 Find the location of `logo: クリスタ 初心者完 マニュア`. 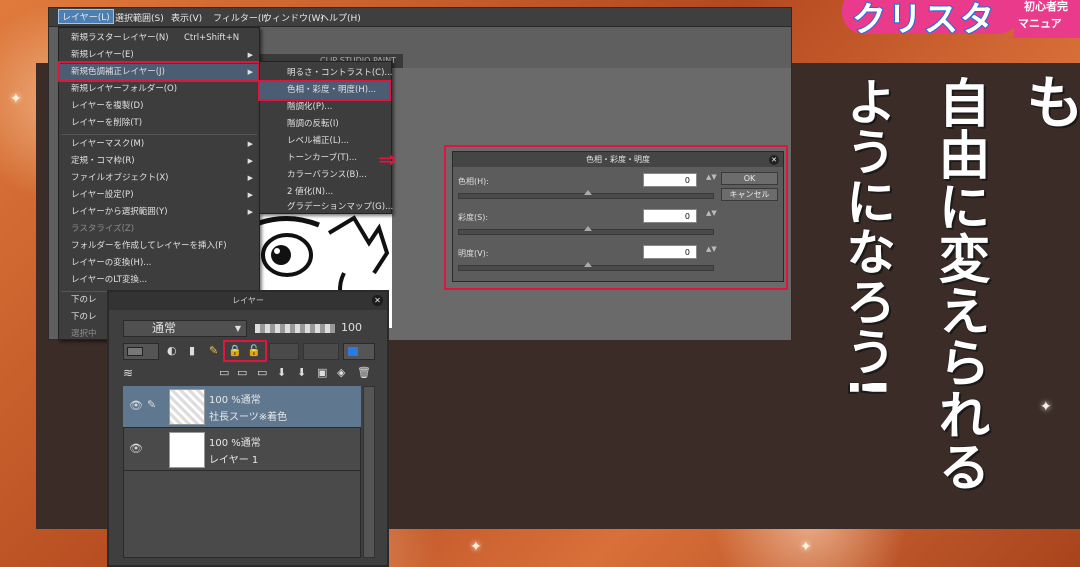

logo: クリスタ 初心者完 マニュア is located at coordinates (959, 20).